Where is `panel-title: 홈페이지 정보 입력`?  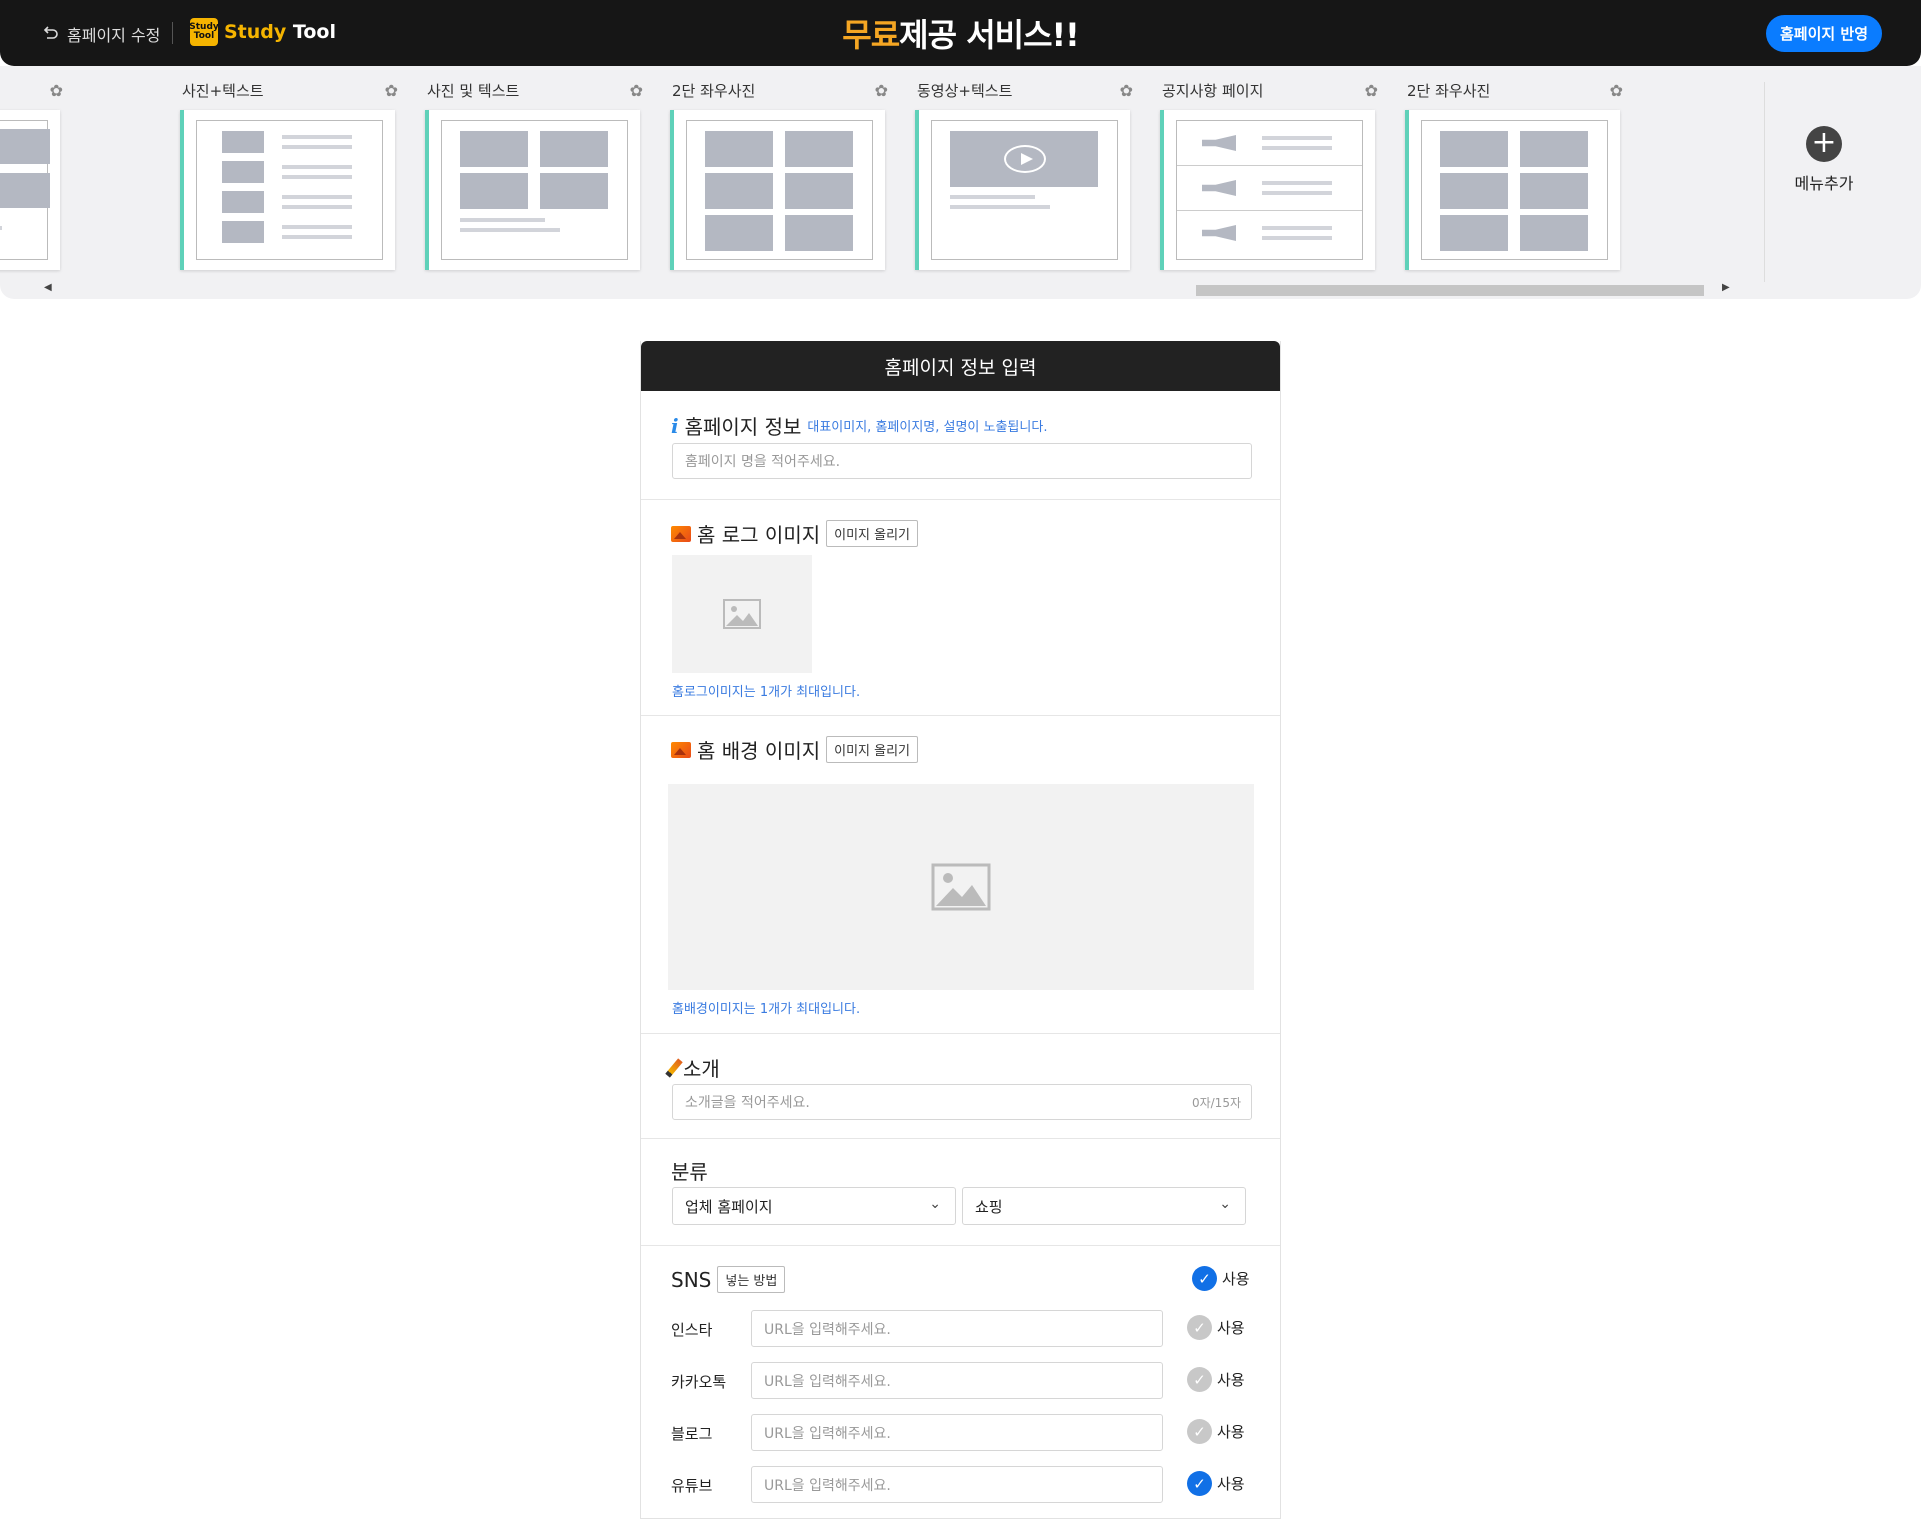 panel-title: 홈페이지 정보 입력 is located at coordinates (960, 366).